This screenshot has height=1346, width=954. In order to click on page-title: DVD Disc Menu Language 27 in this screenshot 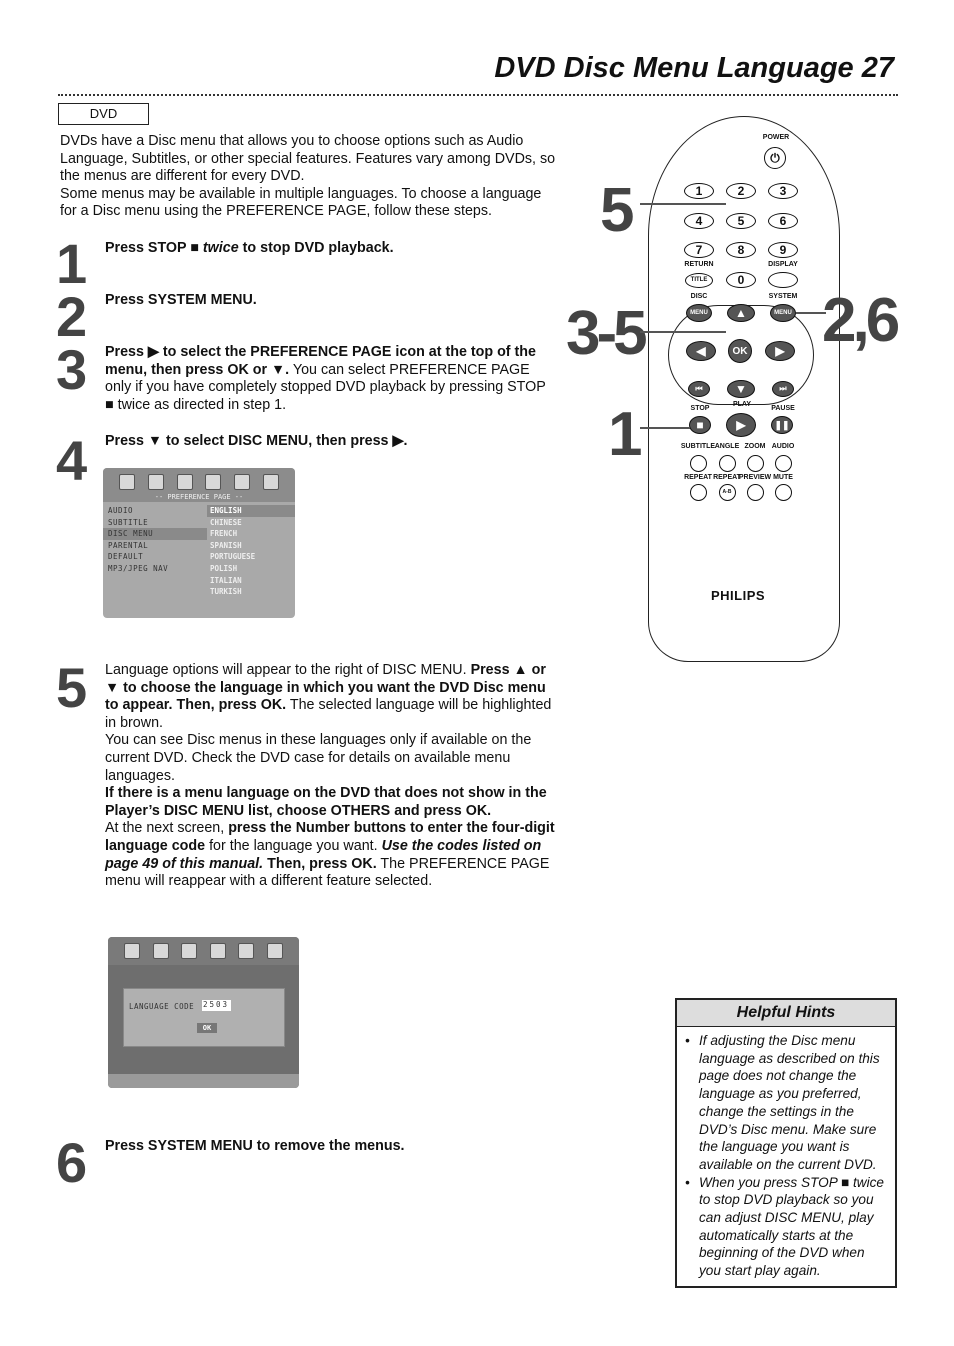, I will do `click(694, 68)`.